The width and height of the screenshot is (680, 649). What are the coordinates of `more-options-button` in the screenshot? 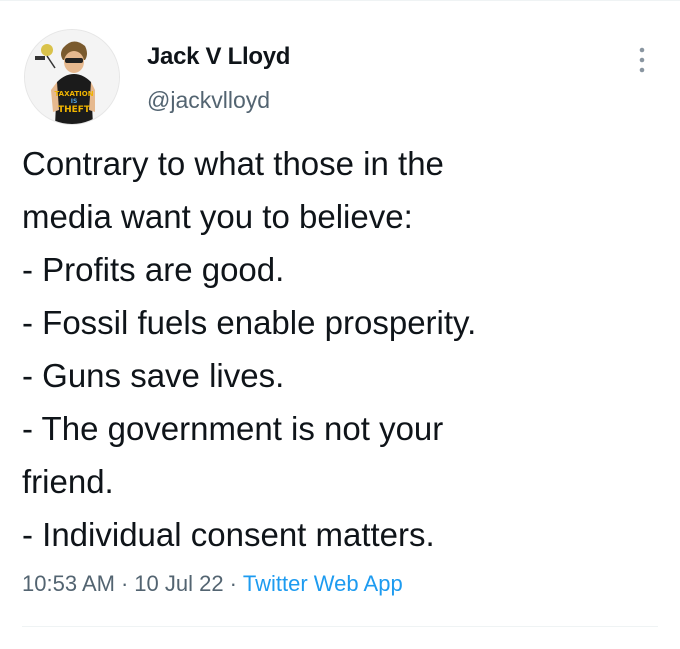 It's located at (642, 60).